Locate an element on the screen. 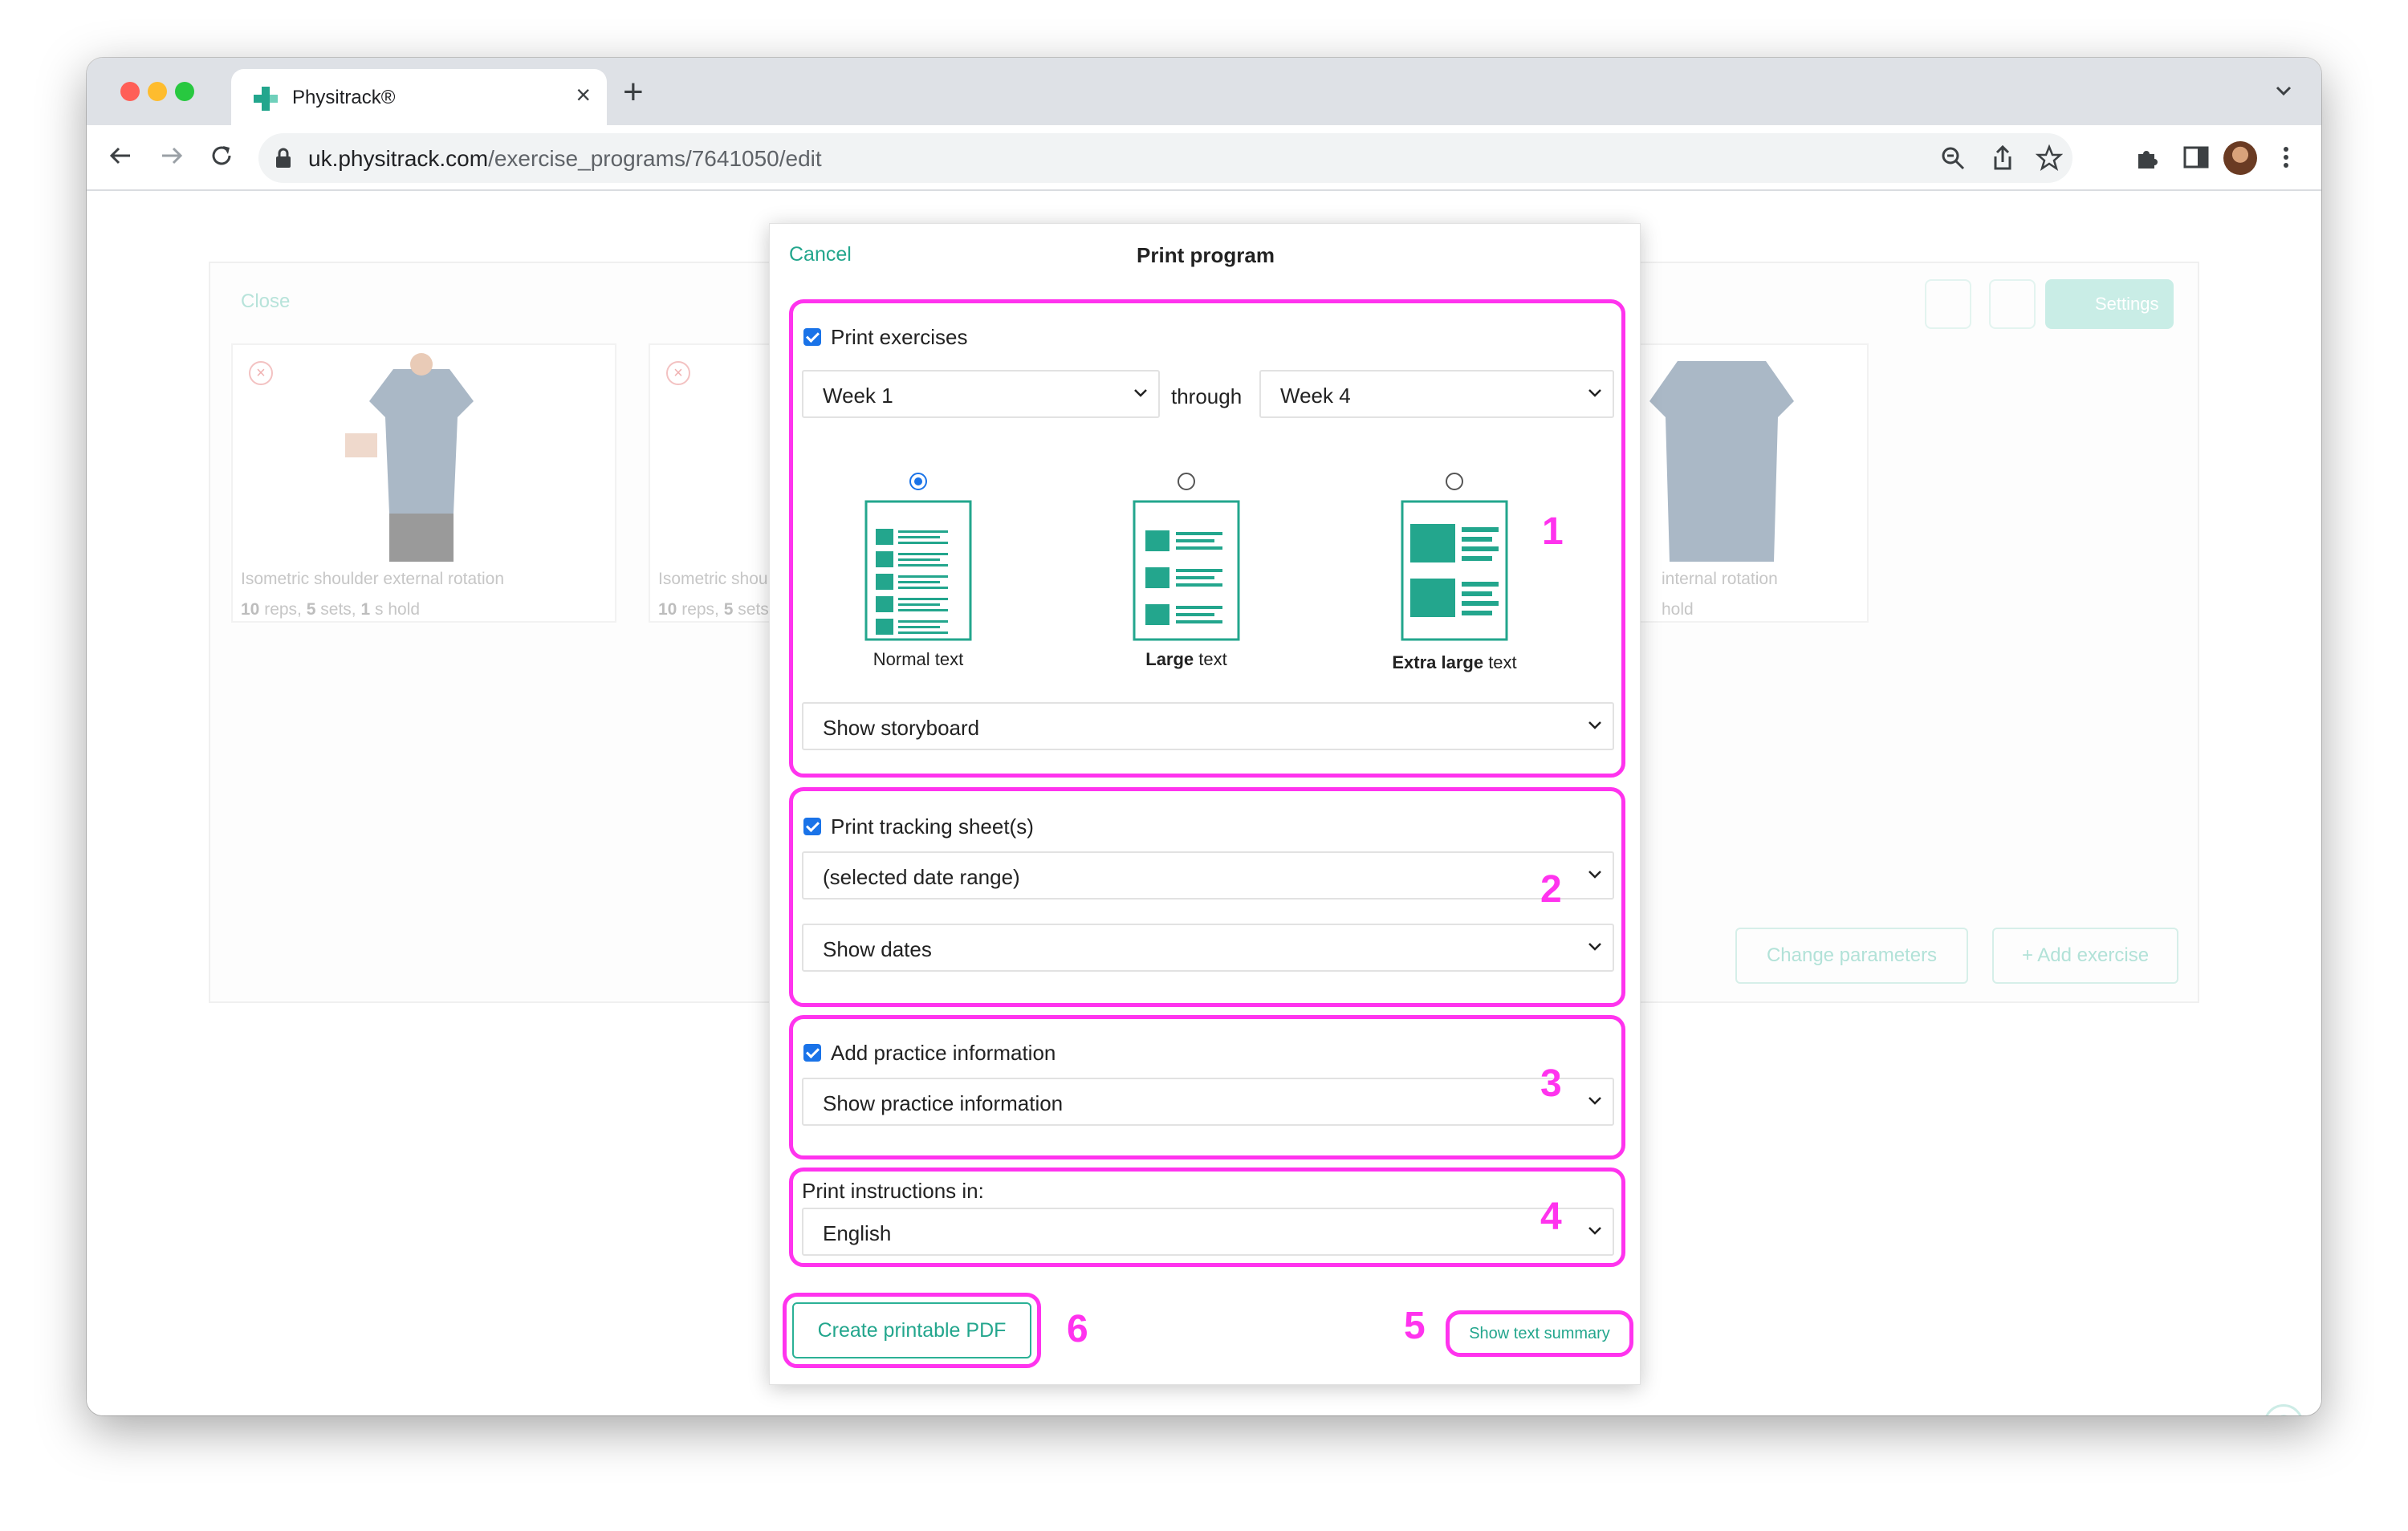 The height and width of the screenshot is (1531, 2408). storyboard-select: Show storyboard is located at coordinates (1208, 726).